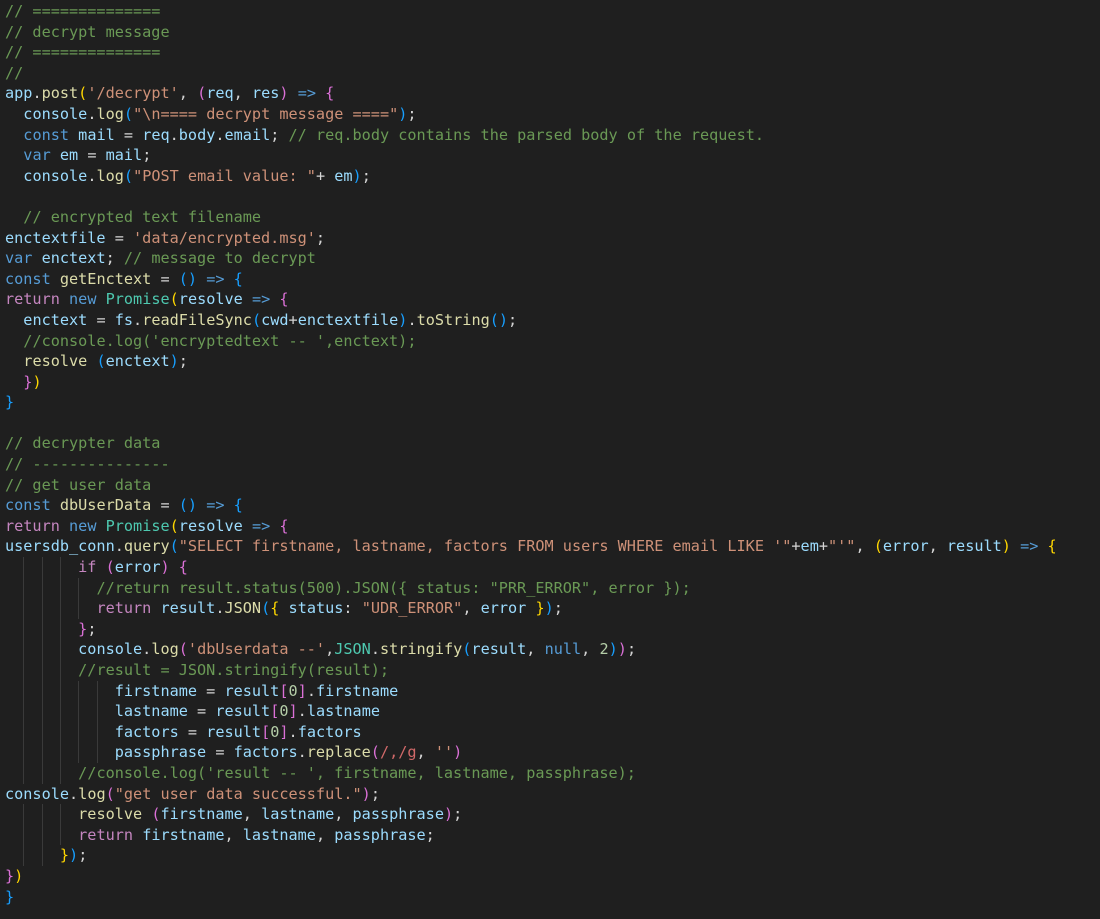 This screenshot has height=919, width=1100. What do you see at coordinates (563, 649) in the screenshot?
I see `code-token: null` at bounding box center [563, 649].